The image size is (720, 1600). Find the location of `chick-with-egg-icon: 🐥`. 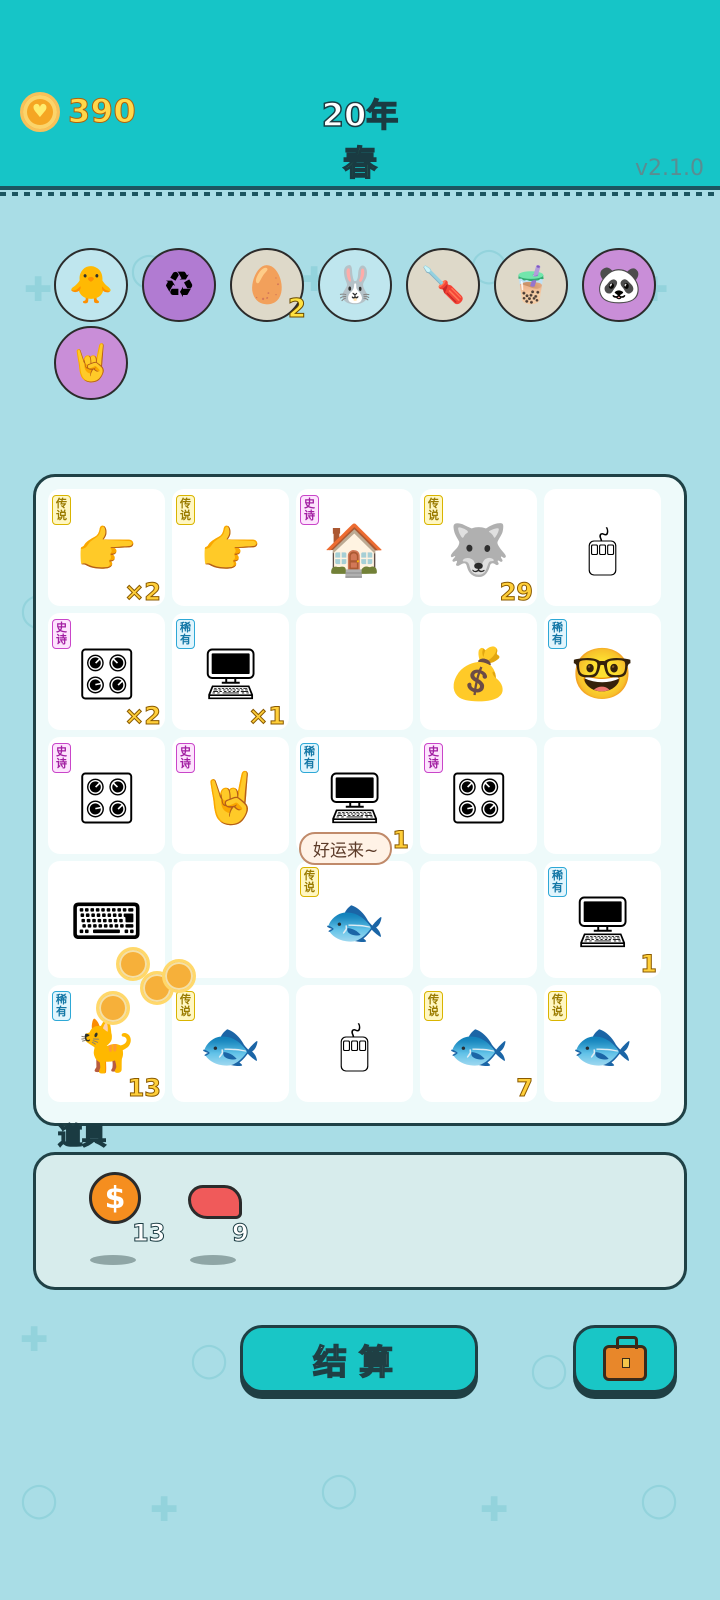

chick-with-egg-icon: 🐥 is located at coordinates (91, 285).